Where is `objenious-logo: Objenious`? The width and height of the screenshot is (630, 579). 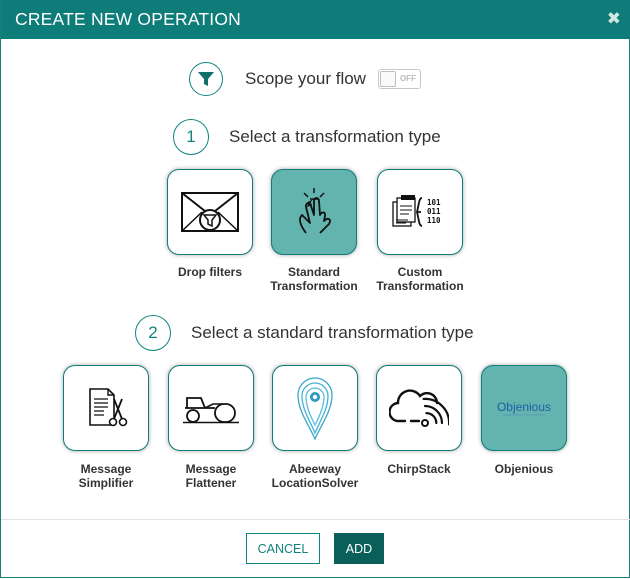
objenious-logo: Objenious is located at coordinates (524, 408).